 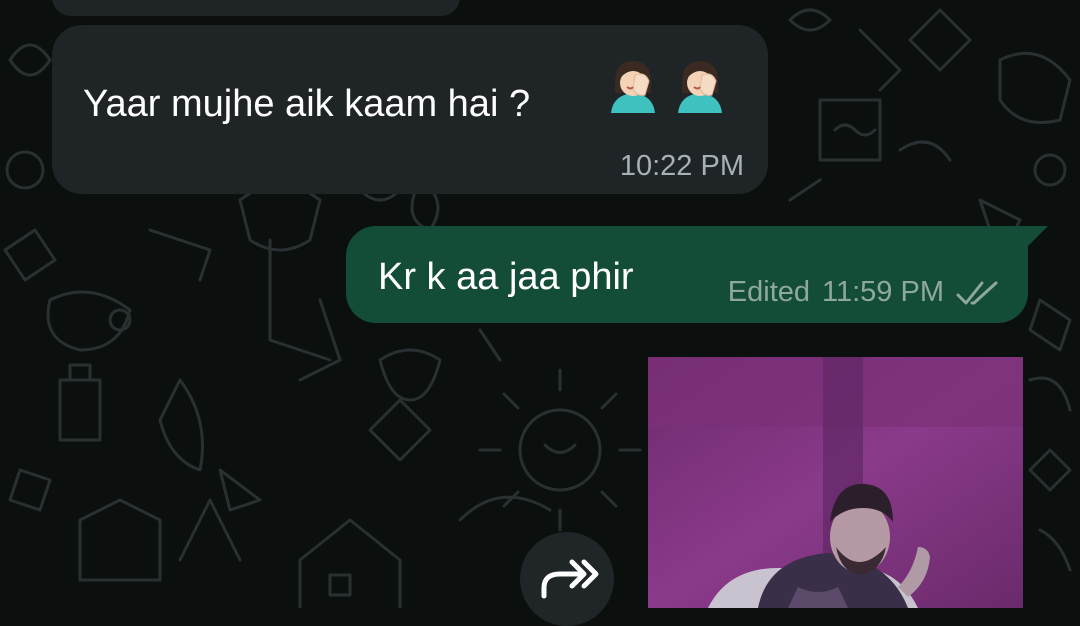 What do you see at coordinates (1037, 237) in the screenshot?
I see `bubble-tail` at bounding box center [1037, 237].